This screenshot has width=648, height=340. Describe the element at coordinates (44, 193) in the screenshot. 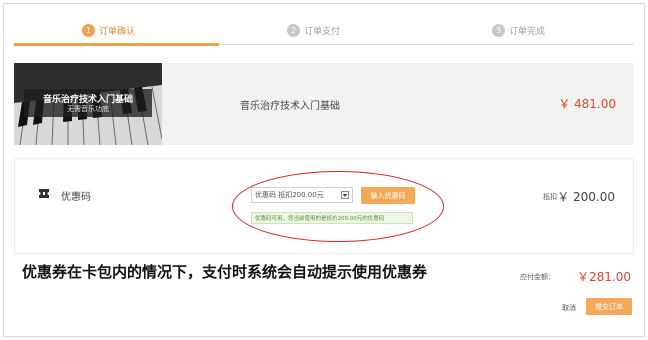

I see `coupon-ticket-icon` at that location.